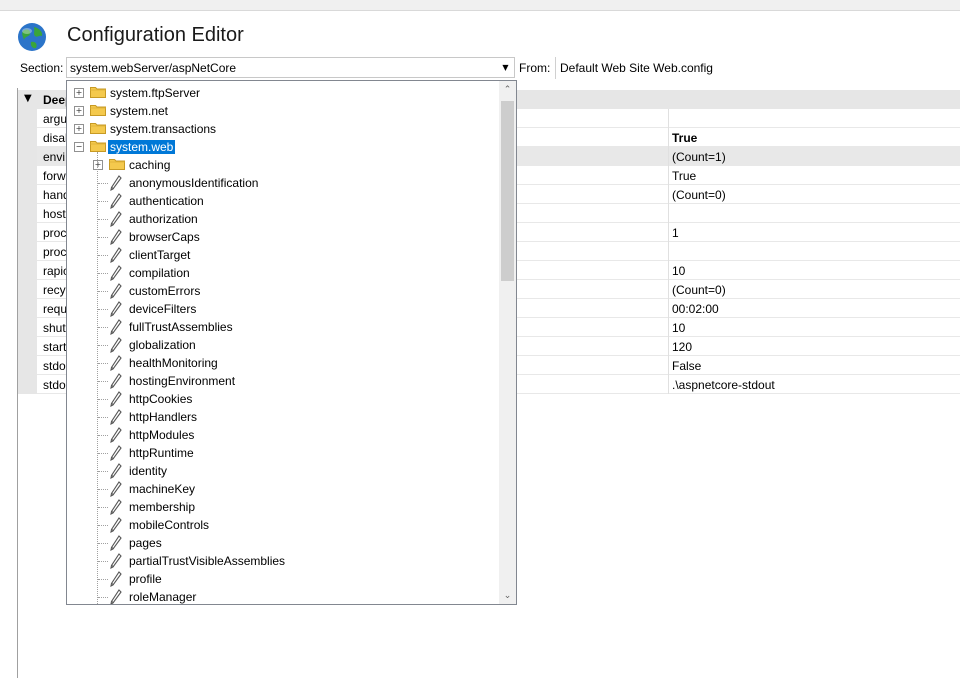 The image size is (960, 678). I want to click on tree-leaf-item: httpCookies, so click(282, 399).